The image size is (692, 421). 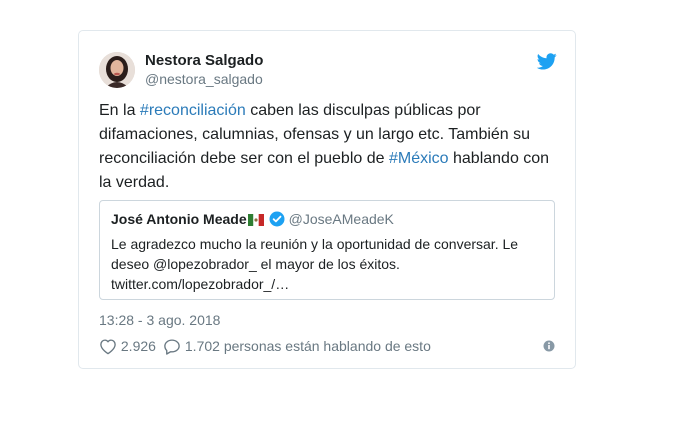 What do you see at coordinates (547, 61) in the screenshot?
I see `twitter-bird-icon` at bounding box center [547, 61].